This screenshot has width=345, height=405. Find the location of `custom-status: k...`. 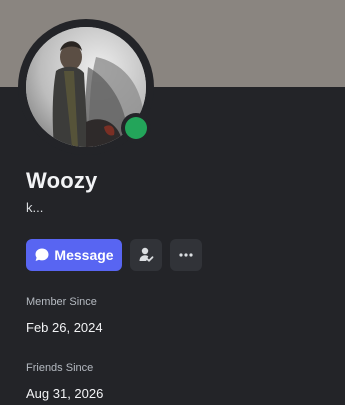

custom-status: k... is located at coordinates (35, 207).